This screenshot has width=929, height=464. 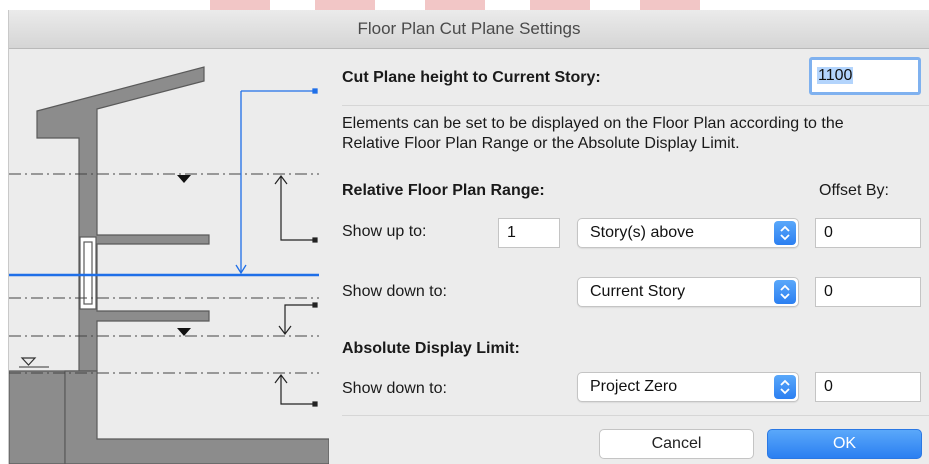 I want to click on show-up-bracket, so click(x=296, y=209).